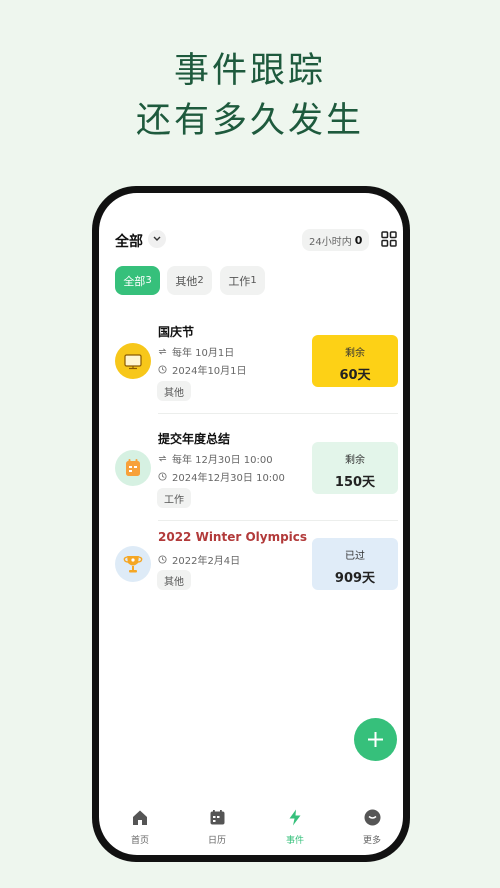 The image size is (500, 888). Describe the element at coordinates (372, 827) in the screenshot. I see `nav-more: 更多` at that location.